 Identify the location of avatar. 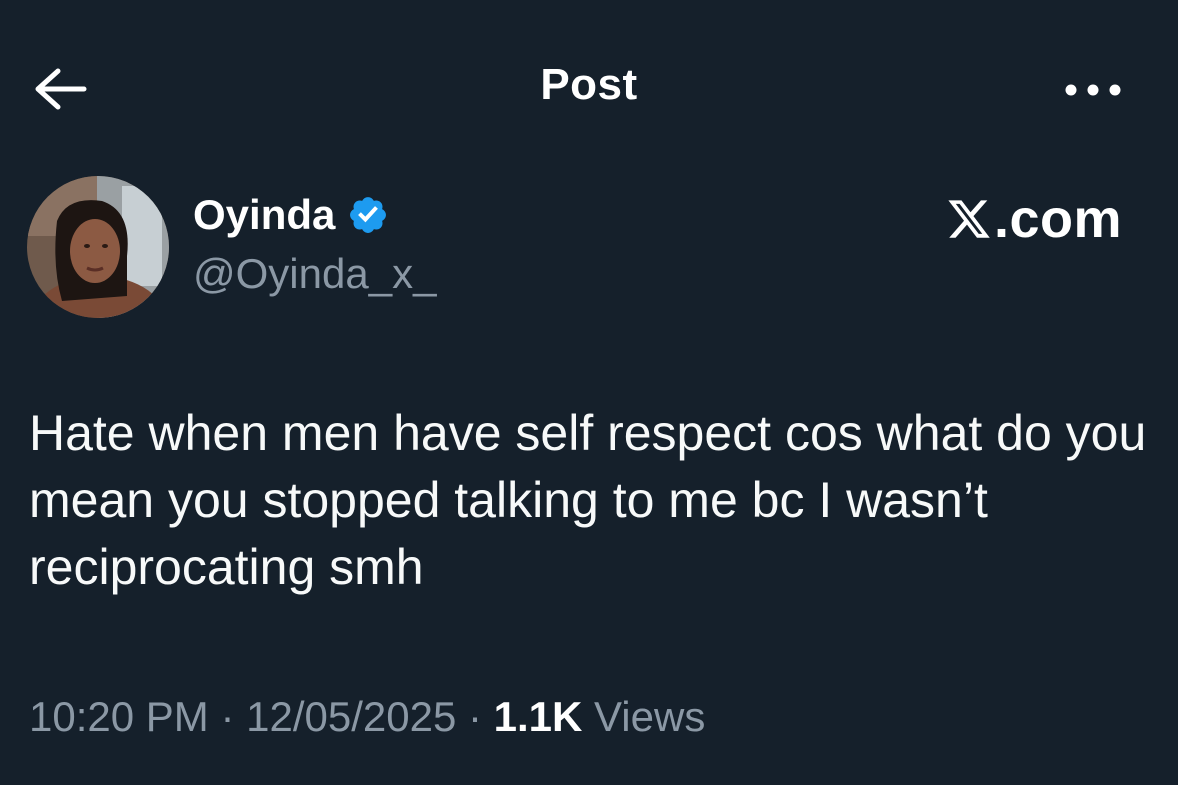
(98, 247).